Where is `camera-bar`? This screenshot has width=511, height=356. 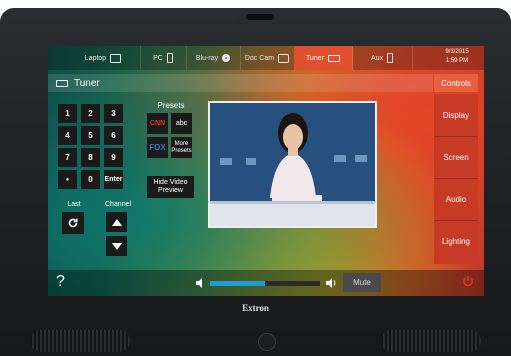
camera-bar is located at coordinates (260, 17).